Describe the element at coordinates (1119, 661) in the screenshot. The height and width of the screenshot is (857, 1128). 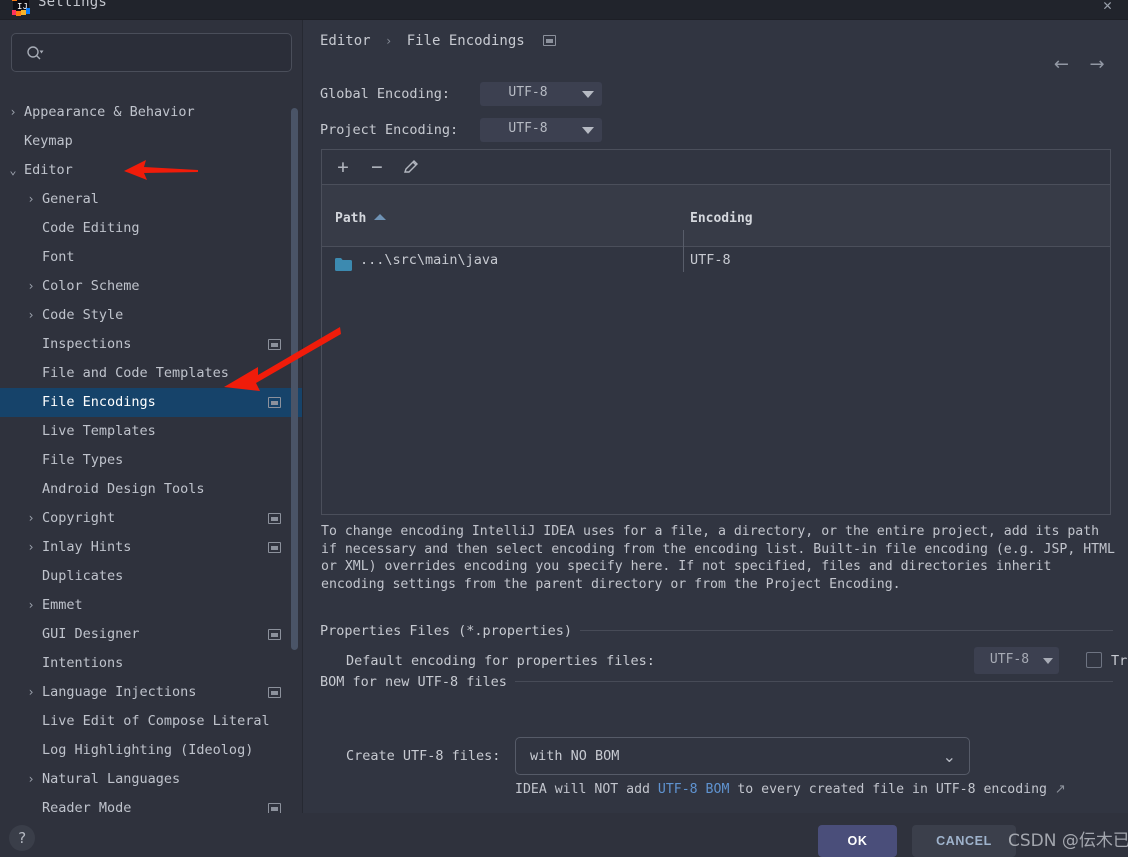
I see `transparent-native-to-ascii-label: Transparent native-to-ascii conversion` at that location.